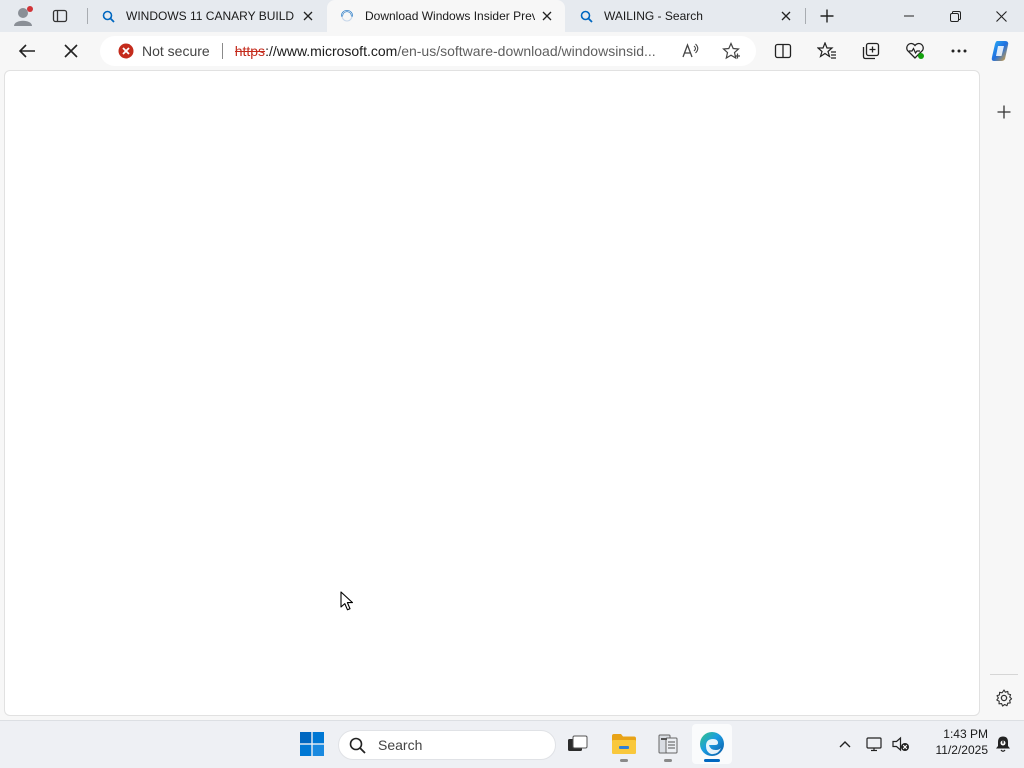 The image size is (1024, 768). I want to click on favorites-icon, so click(827, 51).